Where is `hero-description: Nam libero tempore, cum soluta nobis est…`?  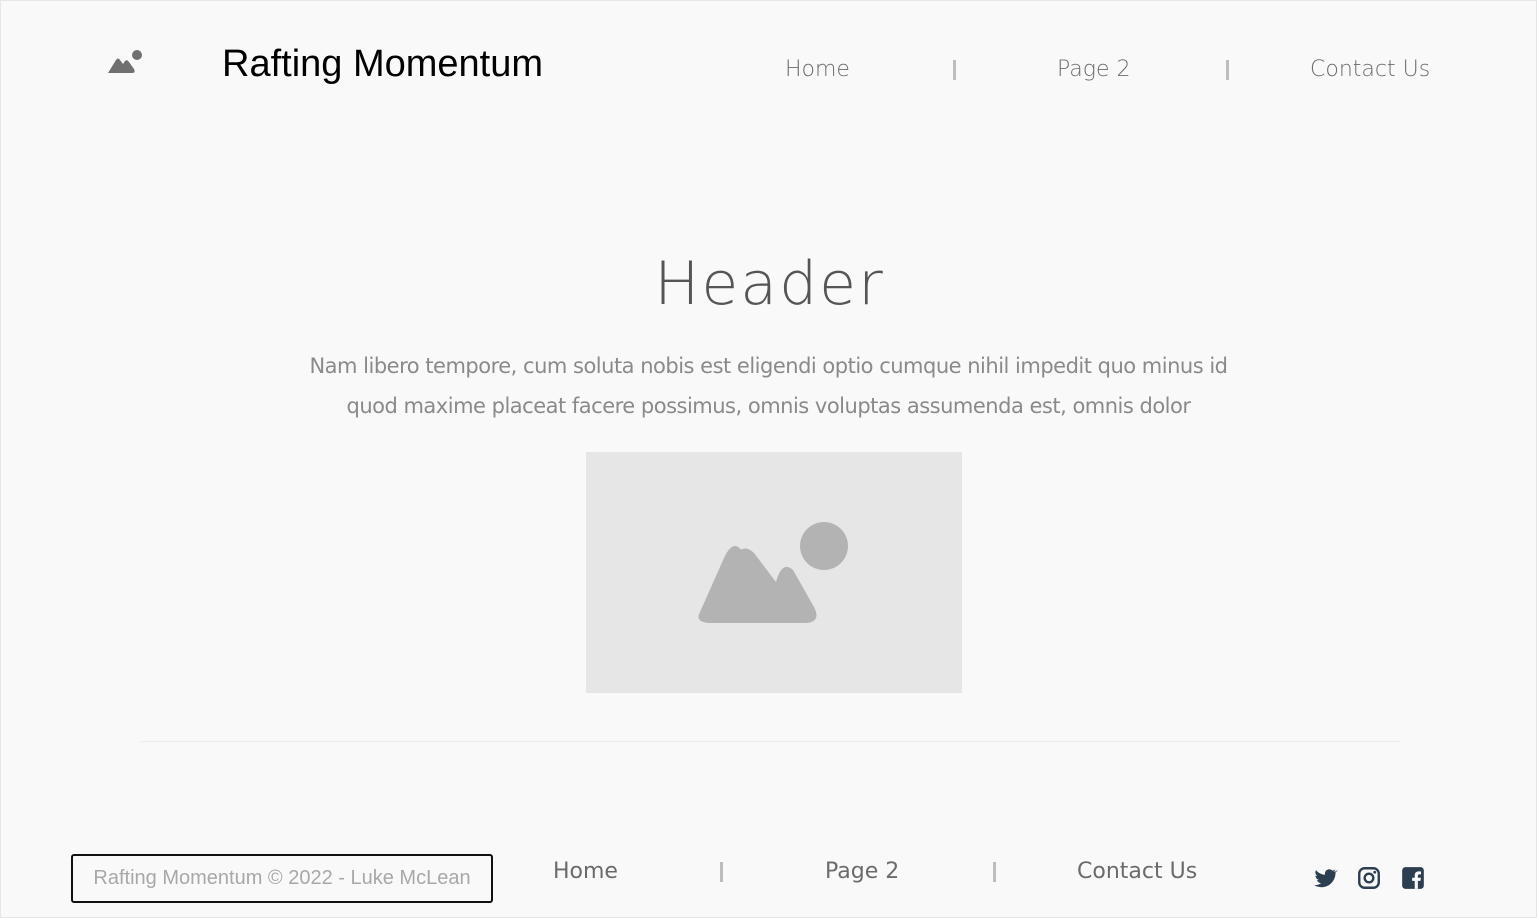 hero-description: Nam libero tempore, cum soluta nobis est… is located at coordinates (768, 386).